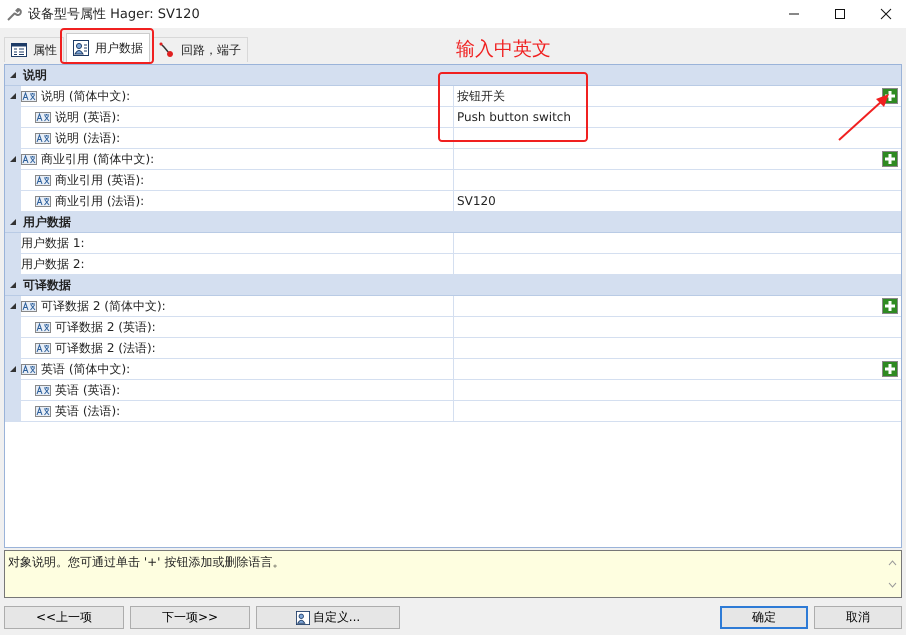 This screenshot has height=635, width=906. Describe the element at coordinates (87, 117) in the screenshot. I see `property-label: 说明 (英语):` at that location.